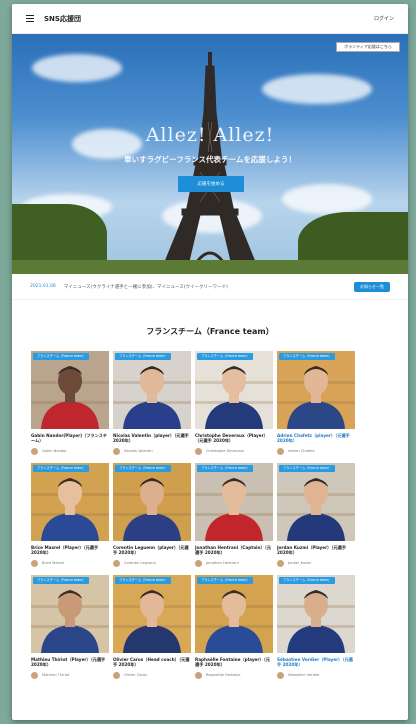  I want to click on player-name: Olivier Caros（Head coach）（元選手 2020年）, so click(152, 662).